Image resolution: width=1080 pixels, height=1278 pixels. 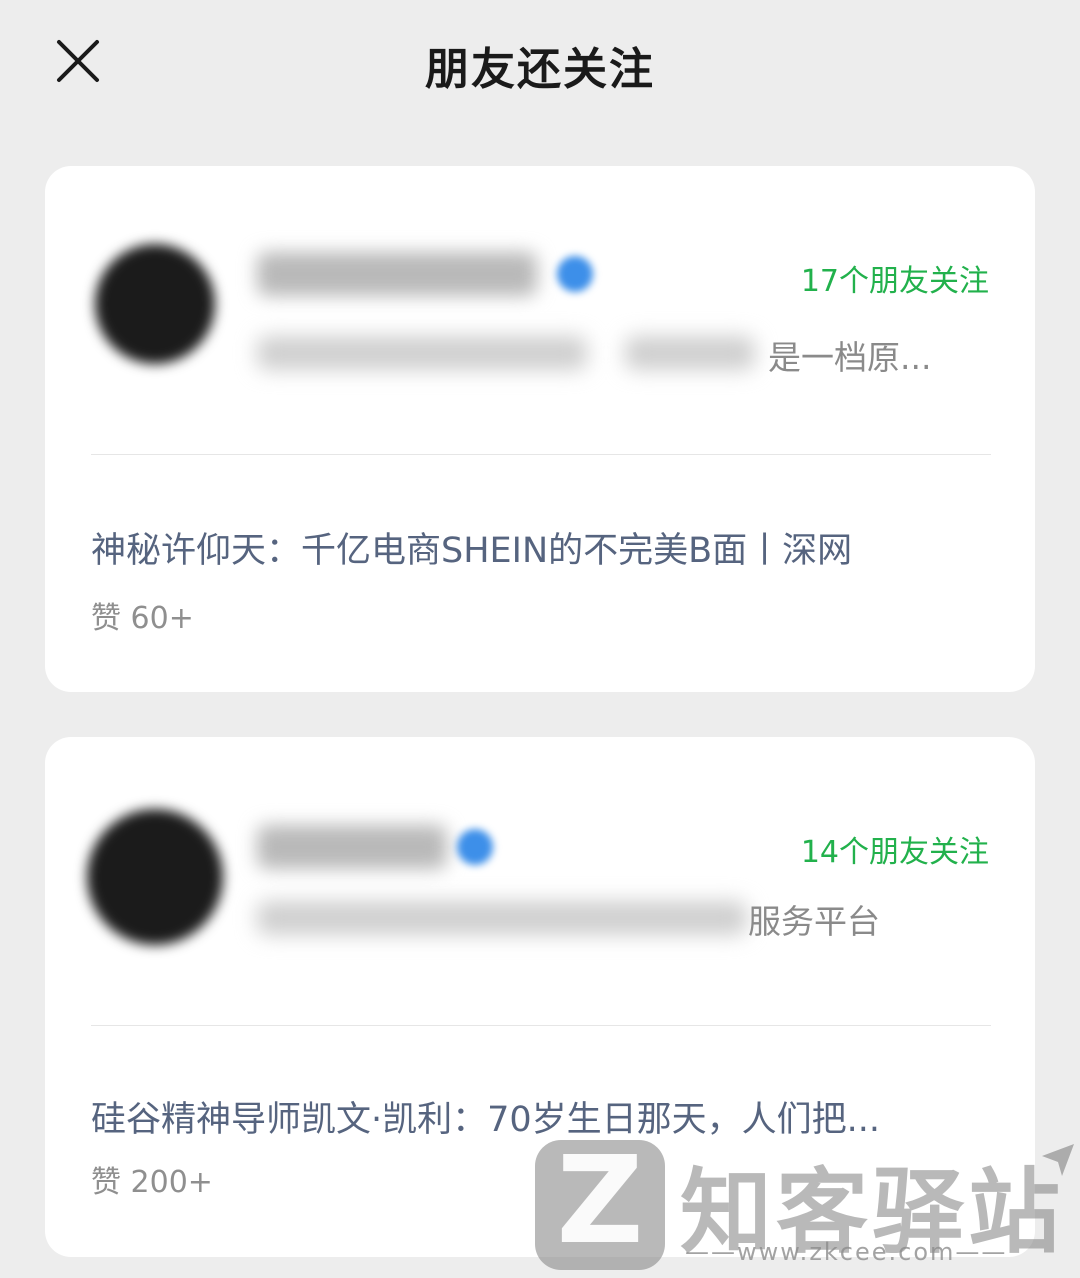 What do you see at coordinates (1058, 1160) in the screenshot?
I see `watermark-arrow-icon` at bounding box center [1058, 1160].